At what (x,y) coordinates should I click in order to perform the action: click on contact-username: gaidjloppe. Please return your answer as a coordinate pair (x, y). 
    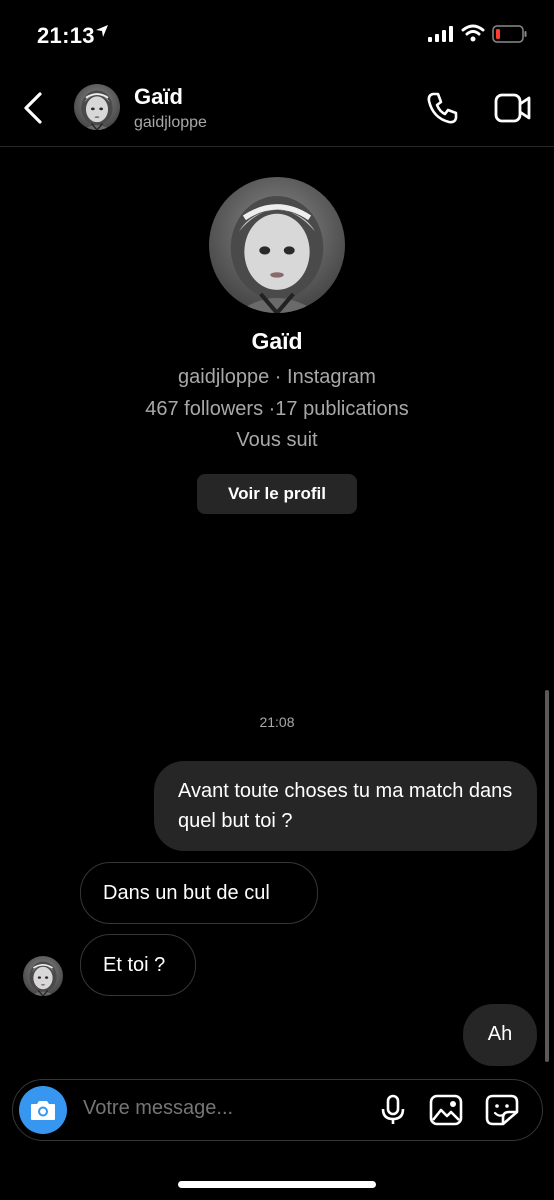
    Looking at the image, I should click on (170, 123).